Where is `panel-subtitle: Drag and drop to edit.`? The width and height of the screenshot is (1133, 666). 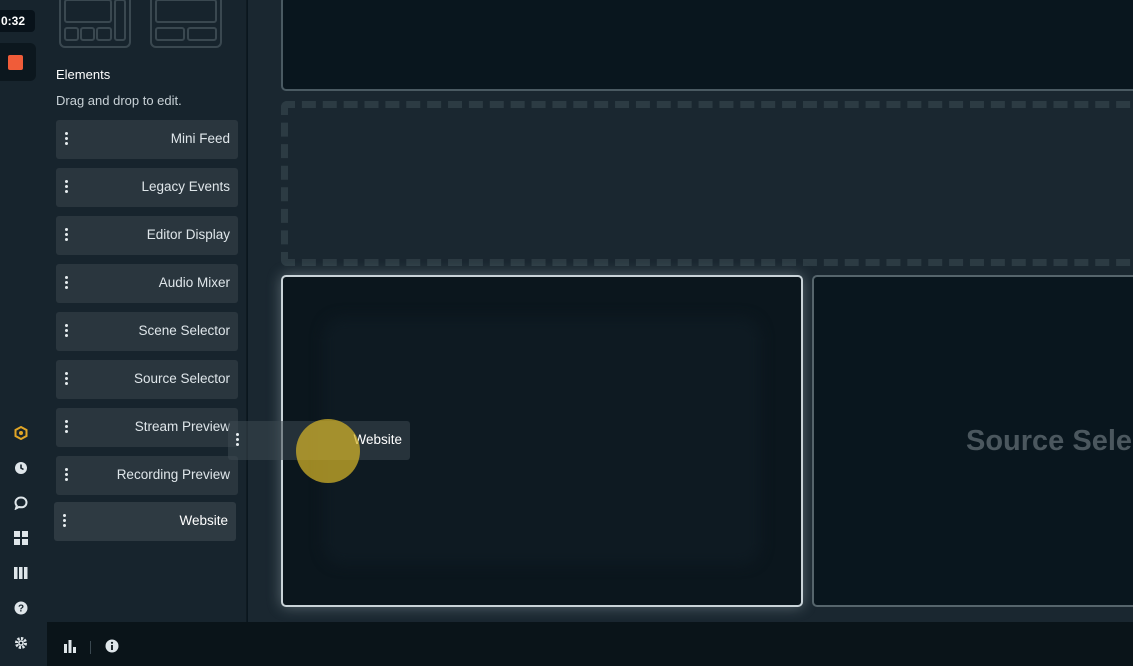 panel-subtitle: Drag and drop to edit. is located at coordinates (119, 100).